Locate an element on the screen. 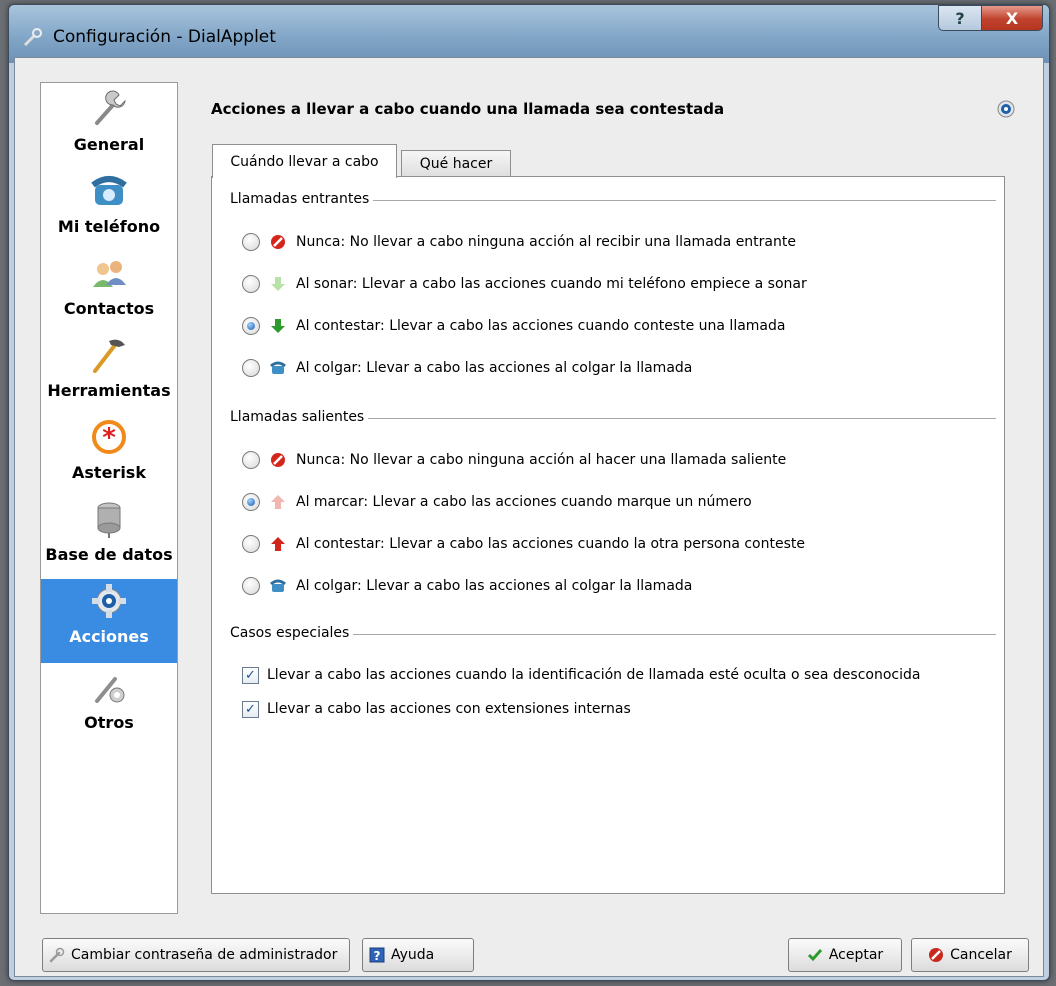 The height and width of the screenshot is (986, 1056). light-green-down-arrow-icon is located at coordinates (278, 284).